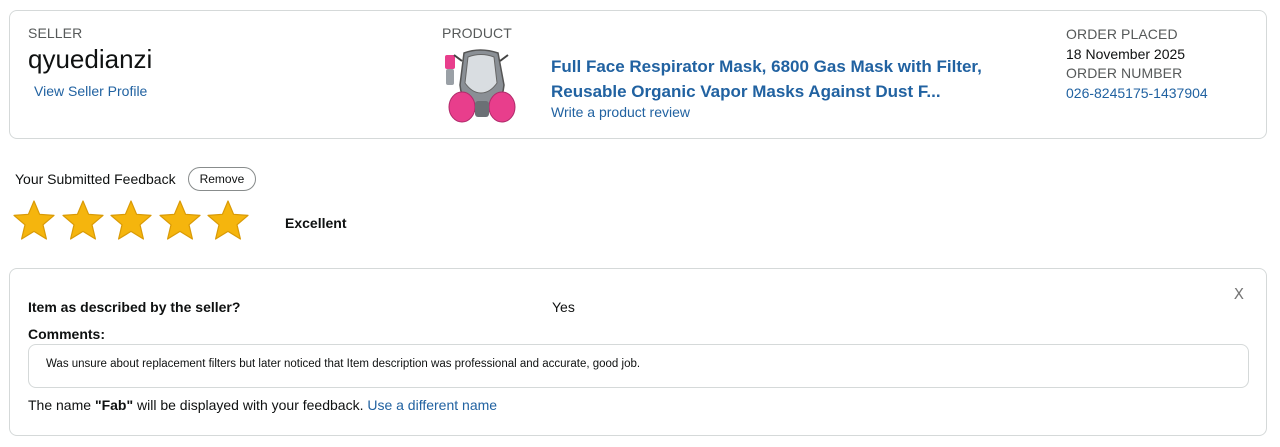 This screenshot has height=447, width=1280. Describe the element at coordinates (480, 87) in the screenshot. I see `product-image` at that location.